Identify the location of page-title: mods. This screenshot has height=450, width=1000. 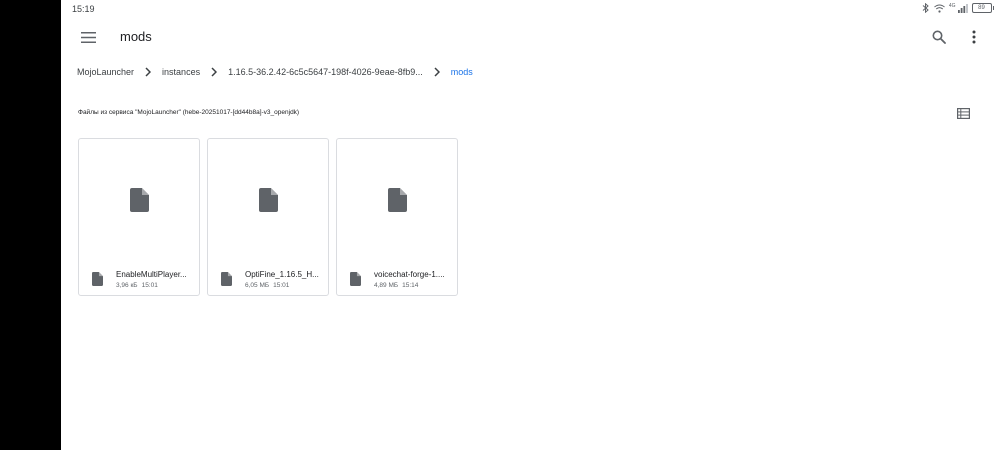
(136, 36).